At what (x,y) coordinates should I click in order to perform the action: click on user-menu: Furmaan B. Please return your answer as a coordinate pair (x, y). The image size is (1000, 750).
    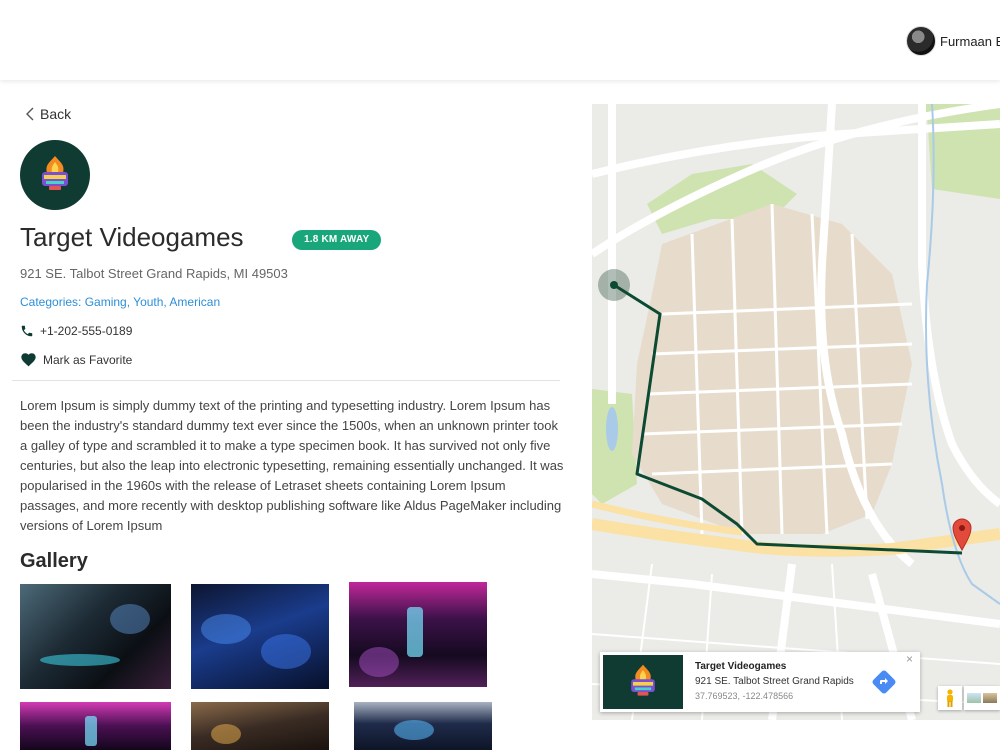
    Looking at the image, I should click on (953, 41).